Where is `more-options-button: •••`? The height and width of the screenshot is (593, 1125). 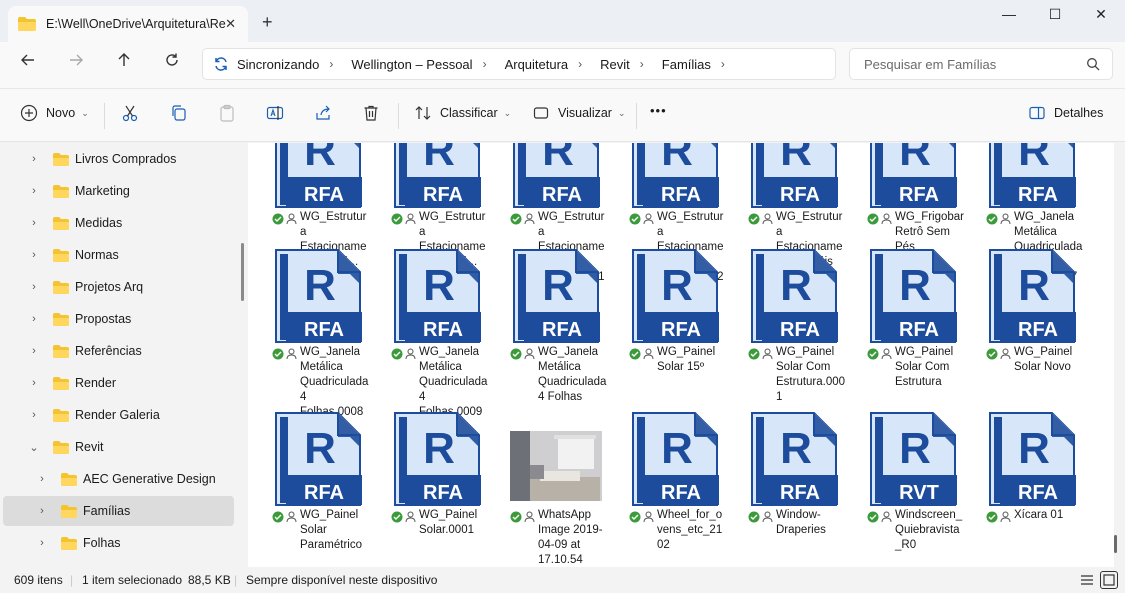
more-options-button: ••• is located at coordinates (658, 110).